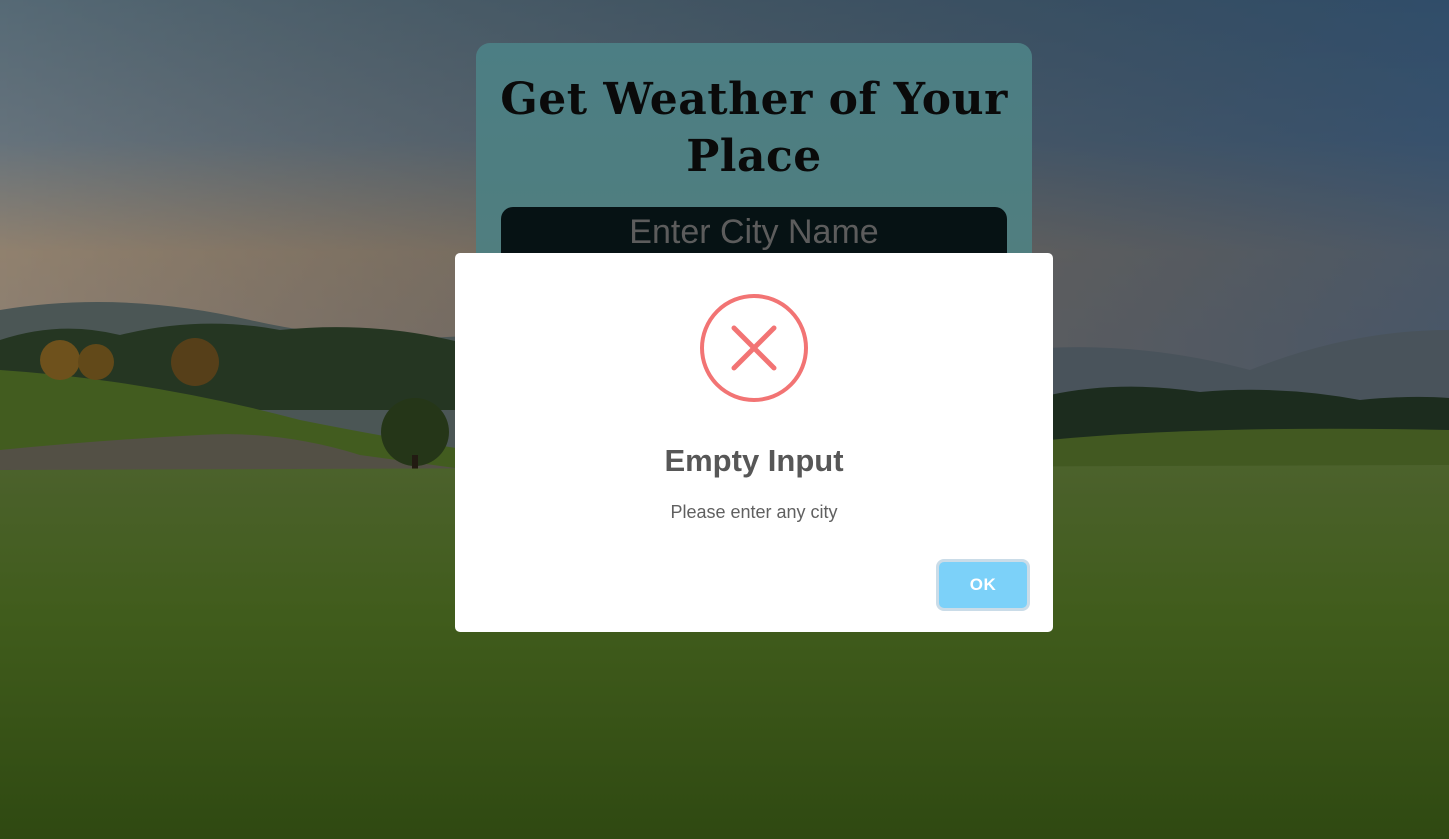 This screenshot has width=1449, height=839. I want to click on error-x-icon, so click(754, 348).